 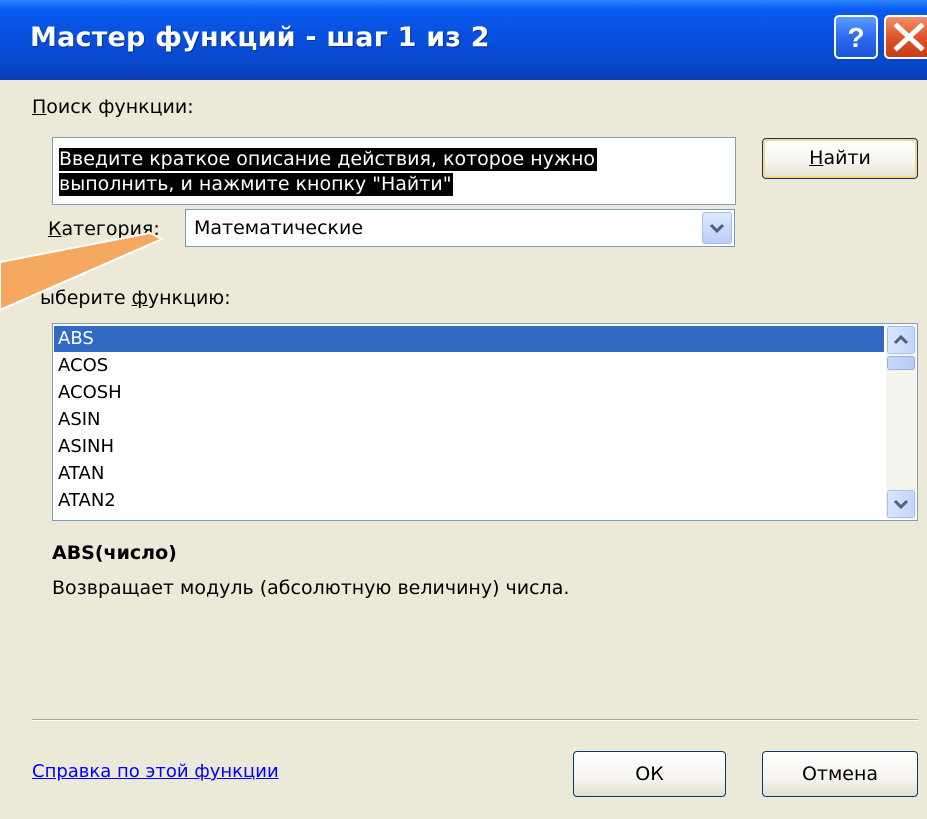 I want to click on title-bar: Мастер функций - шаг 1 из 2 ?, so click(x=463, y=40).